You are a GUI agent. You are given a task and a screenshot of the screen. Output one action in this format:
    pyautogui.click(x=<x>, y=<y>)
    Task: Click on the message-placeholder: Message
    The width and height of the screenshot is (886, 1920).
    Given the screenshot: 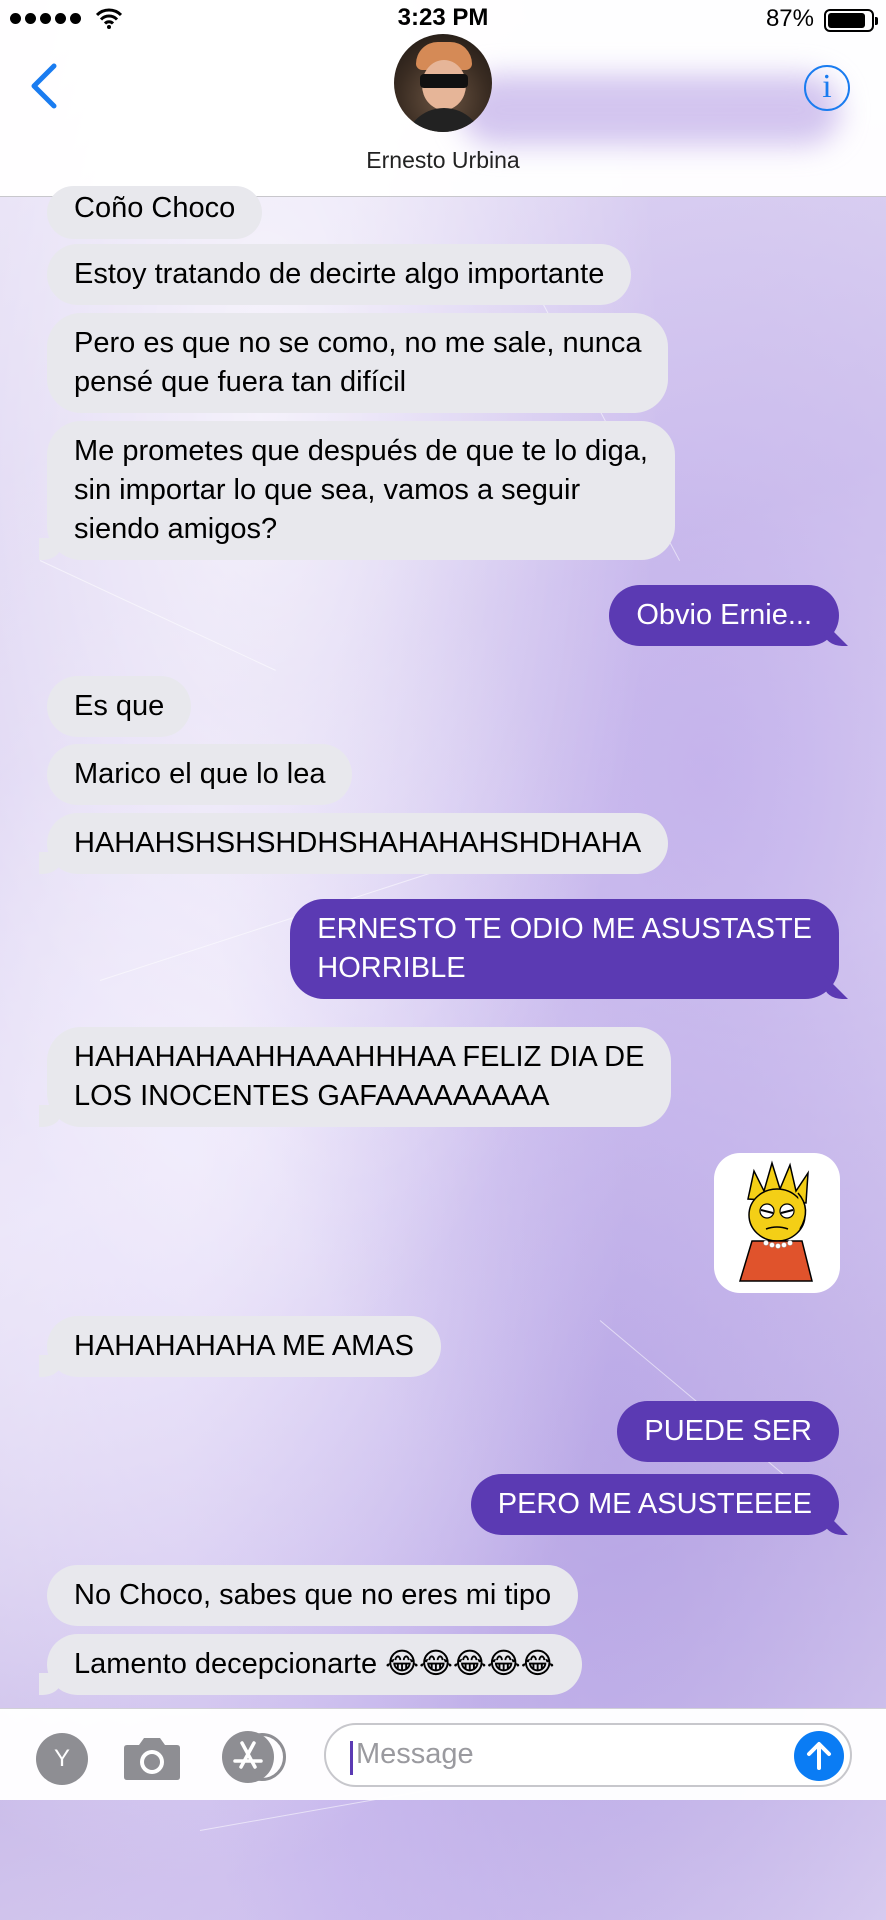 What is the action you would take?
    pyautogui.click(x=415, y=1754)
    